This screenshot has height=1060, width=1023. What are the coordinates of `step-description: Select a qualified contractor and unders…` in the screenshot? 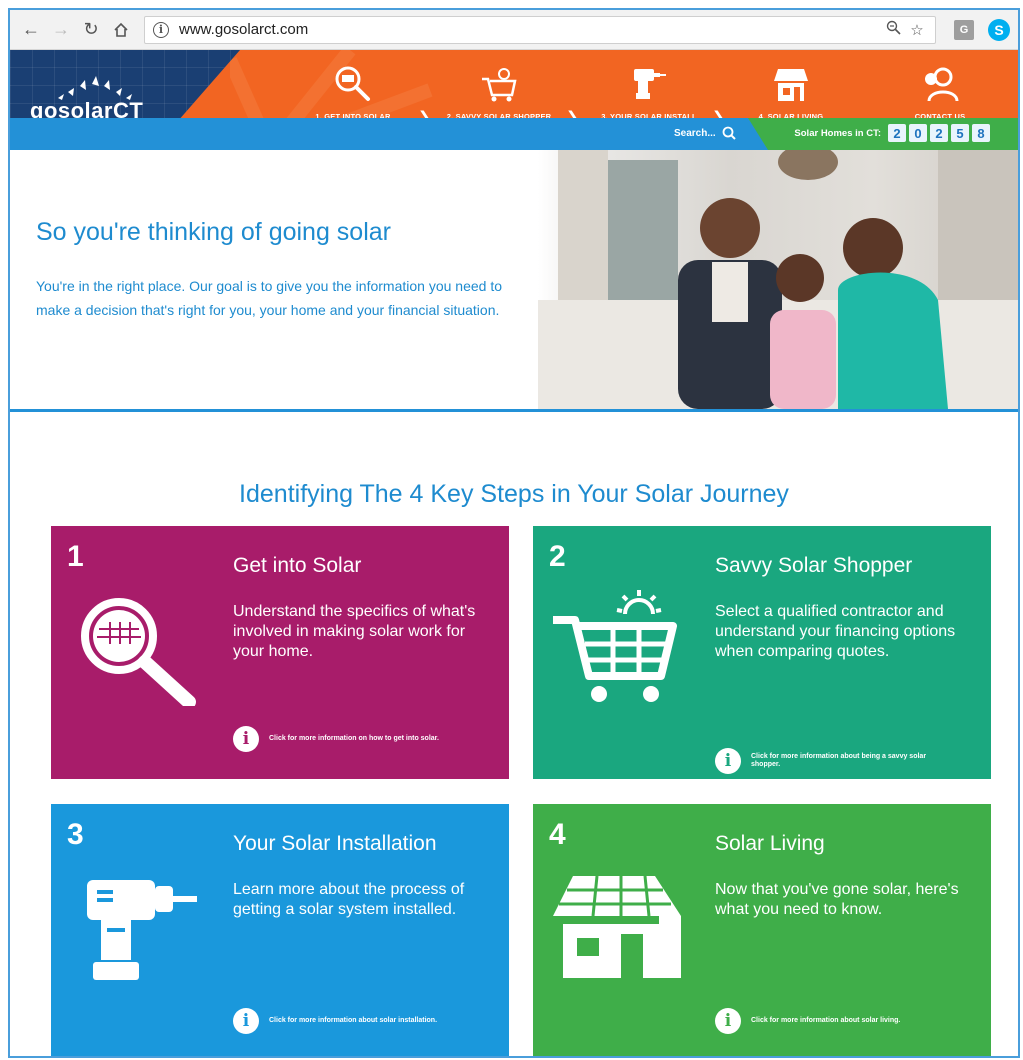 It's located at (835, 631).